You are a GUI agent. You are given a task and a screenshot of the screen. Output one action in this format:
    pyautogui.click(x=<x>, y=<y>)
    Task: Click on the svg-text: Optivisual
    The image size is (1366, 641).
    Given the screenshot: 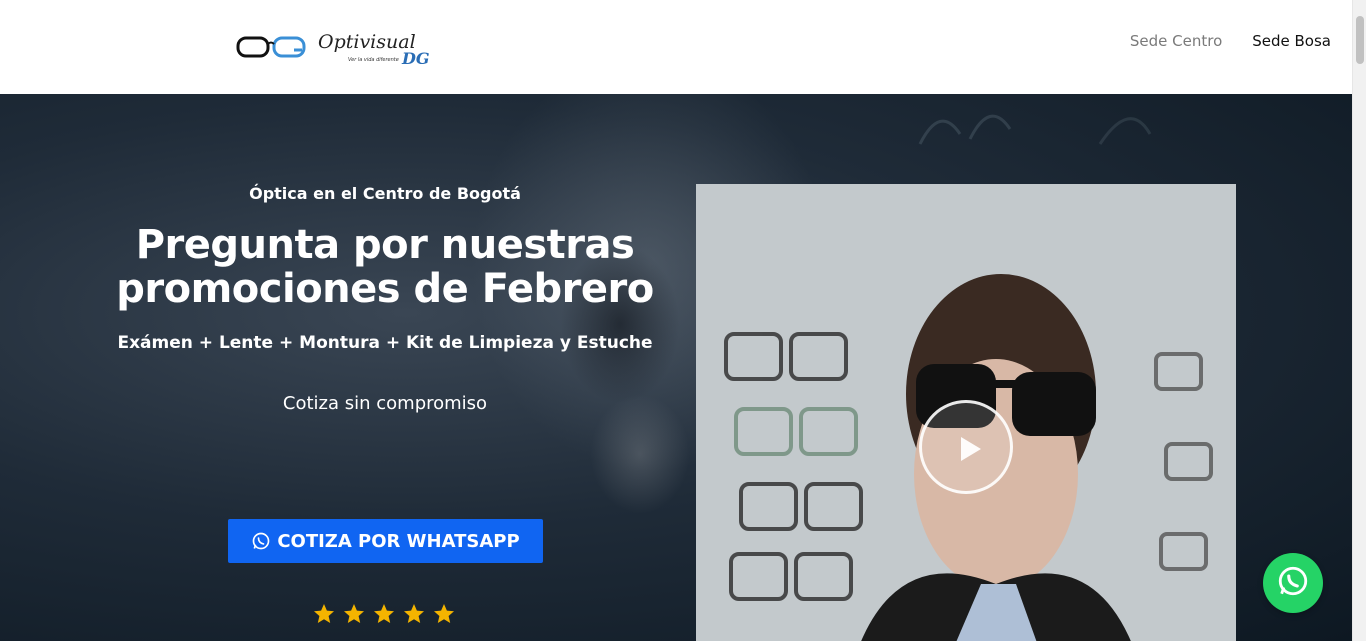 What is the action you would take?
    pyautogui.click(x=367, y=42)
    